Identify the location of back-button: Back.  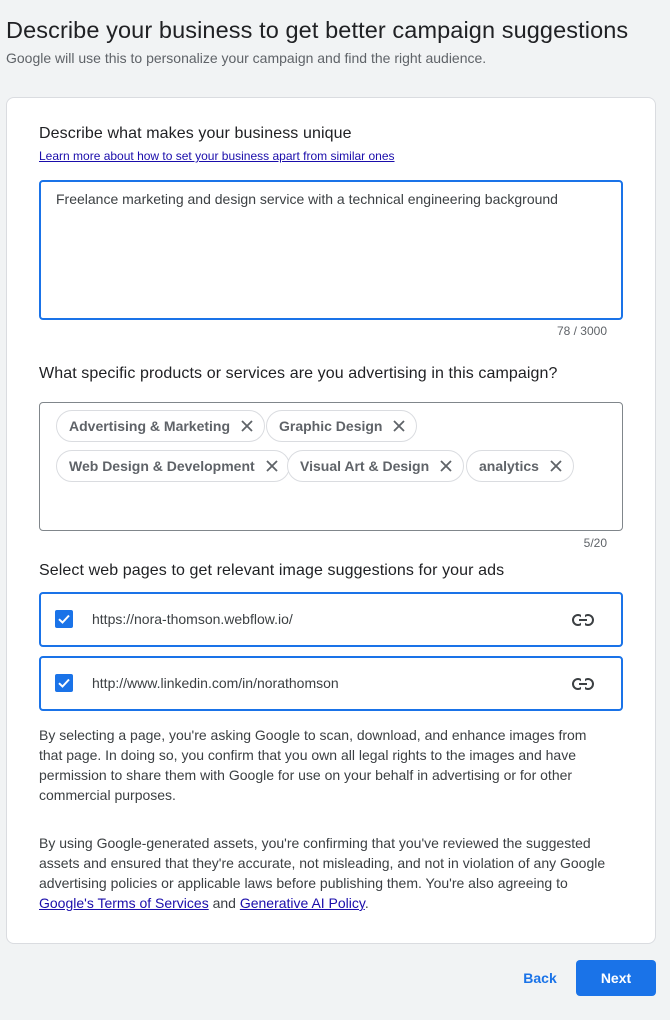
(540, 978).